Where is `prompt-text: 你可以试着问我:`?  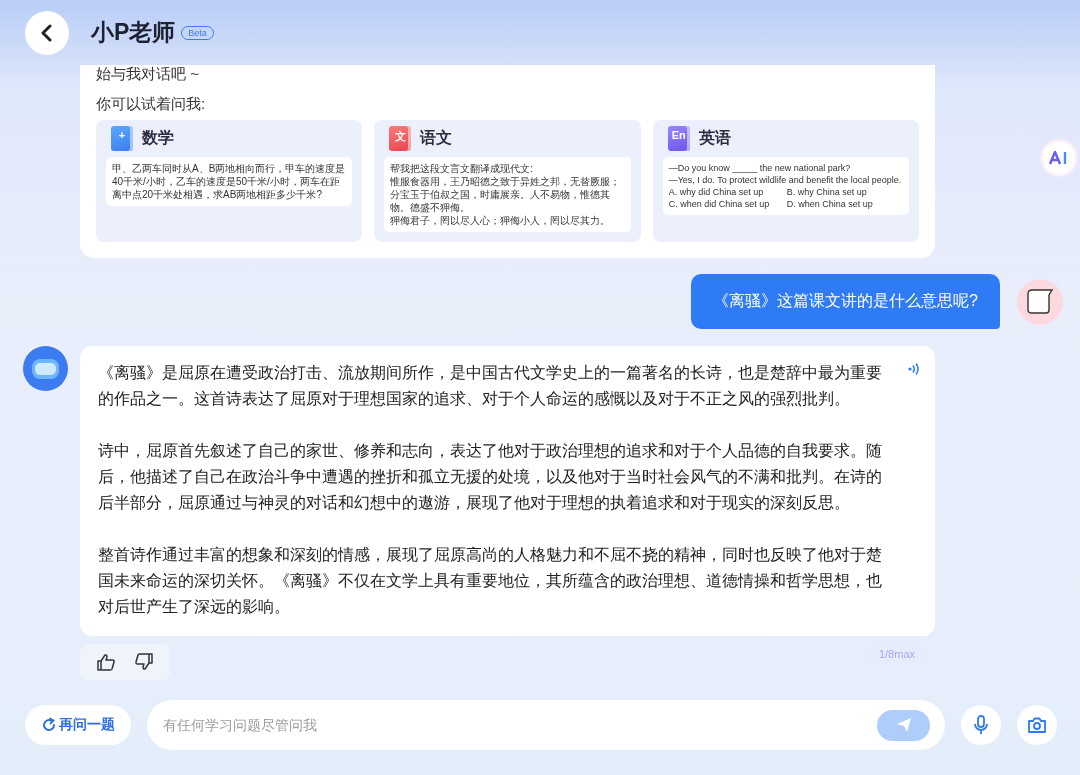
prompt-text: 你可以试着问我: is located at coordinates (151, 104).